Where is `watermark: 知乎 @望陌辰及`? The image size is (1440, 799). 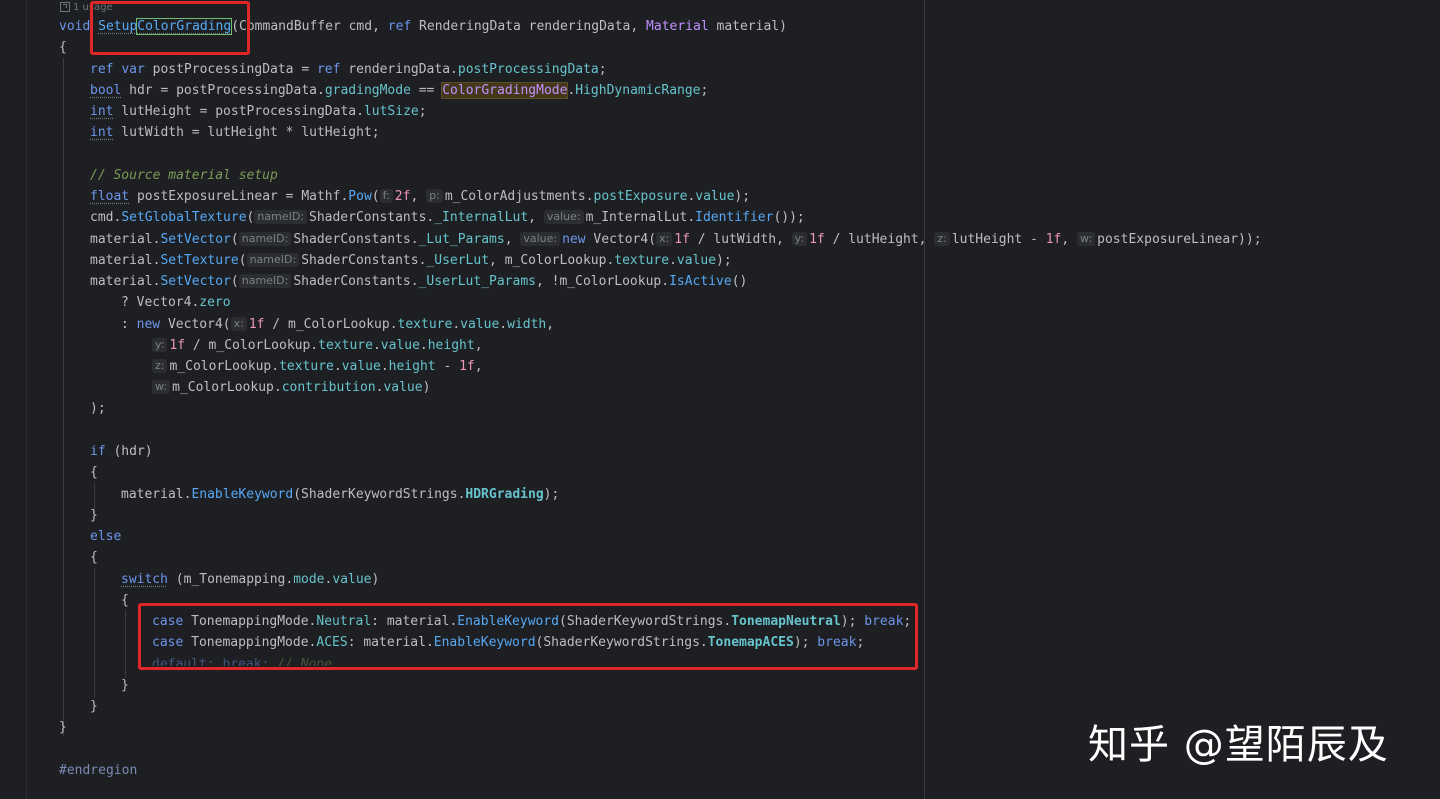
watermark: 知乎 @望陌辰及 is located at coordinates (1238, 745).